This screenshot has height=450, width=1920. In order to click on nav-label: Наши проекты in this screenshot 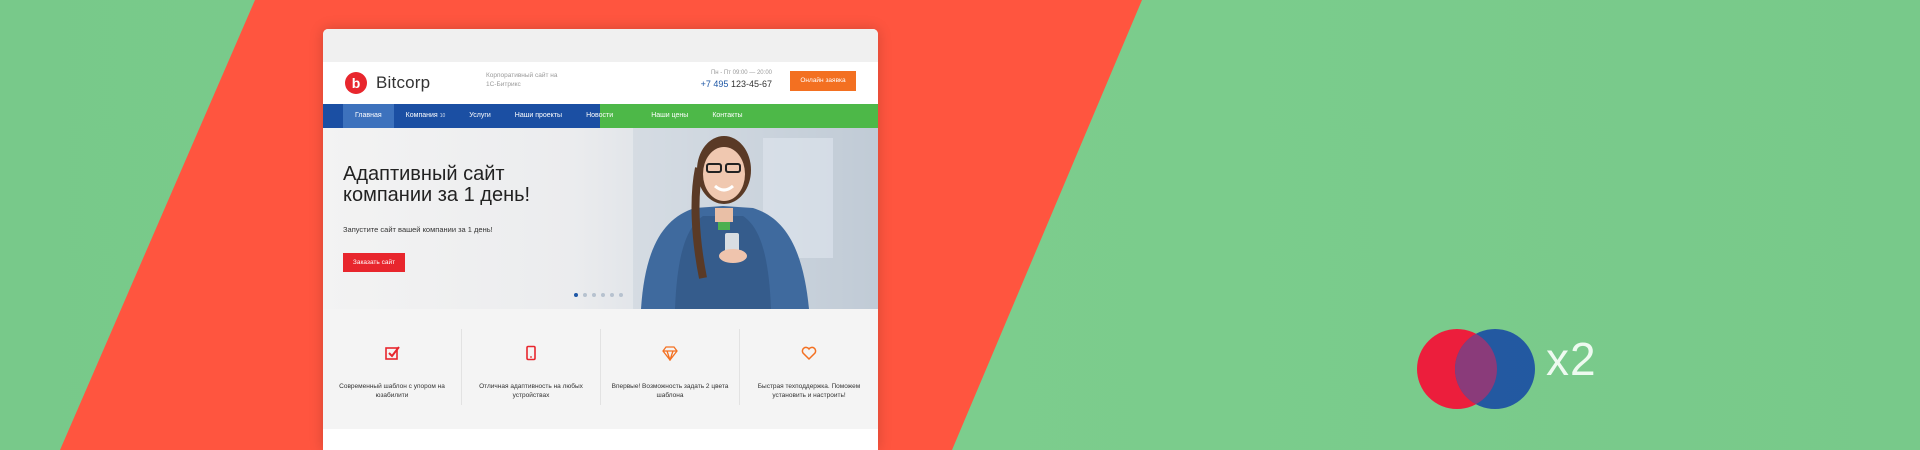, I will do `click(538, 115)`.